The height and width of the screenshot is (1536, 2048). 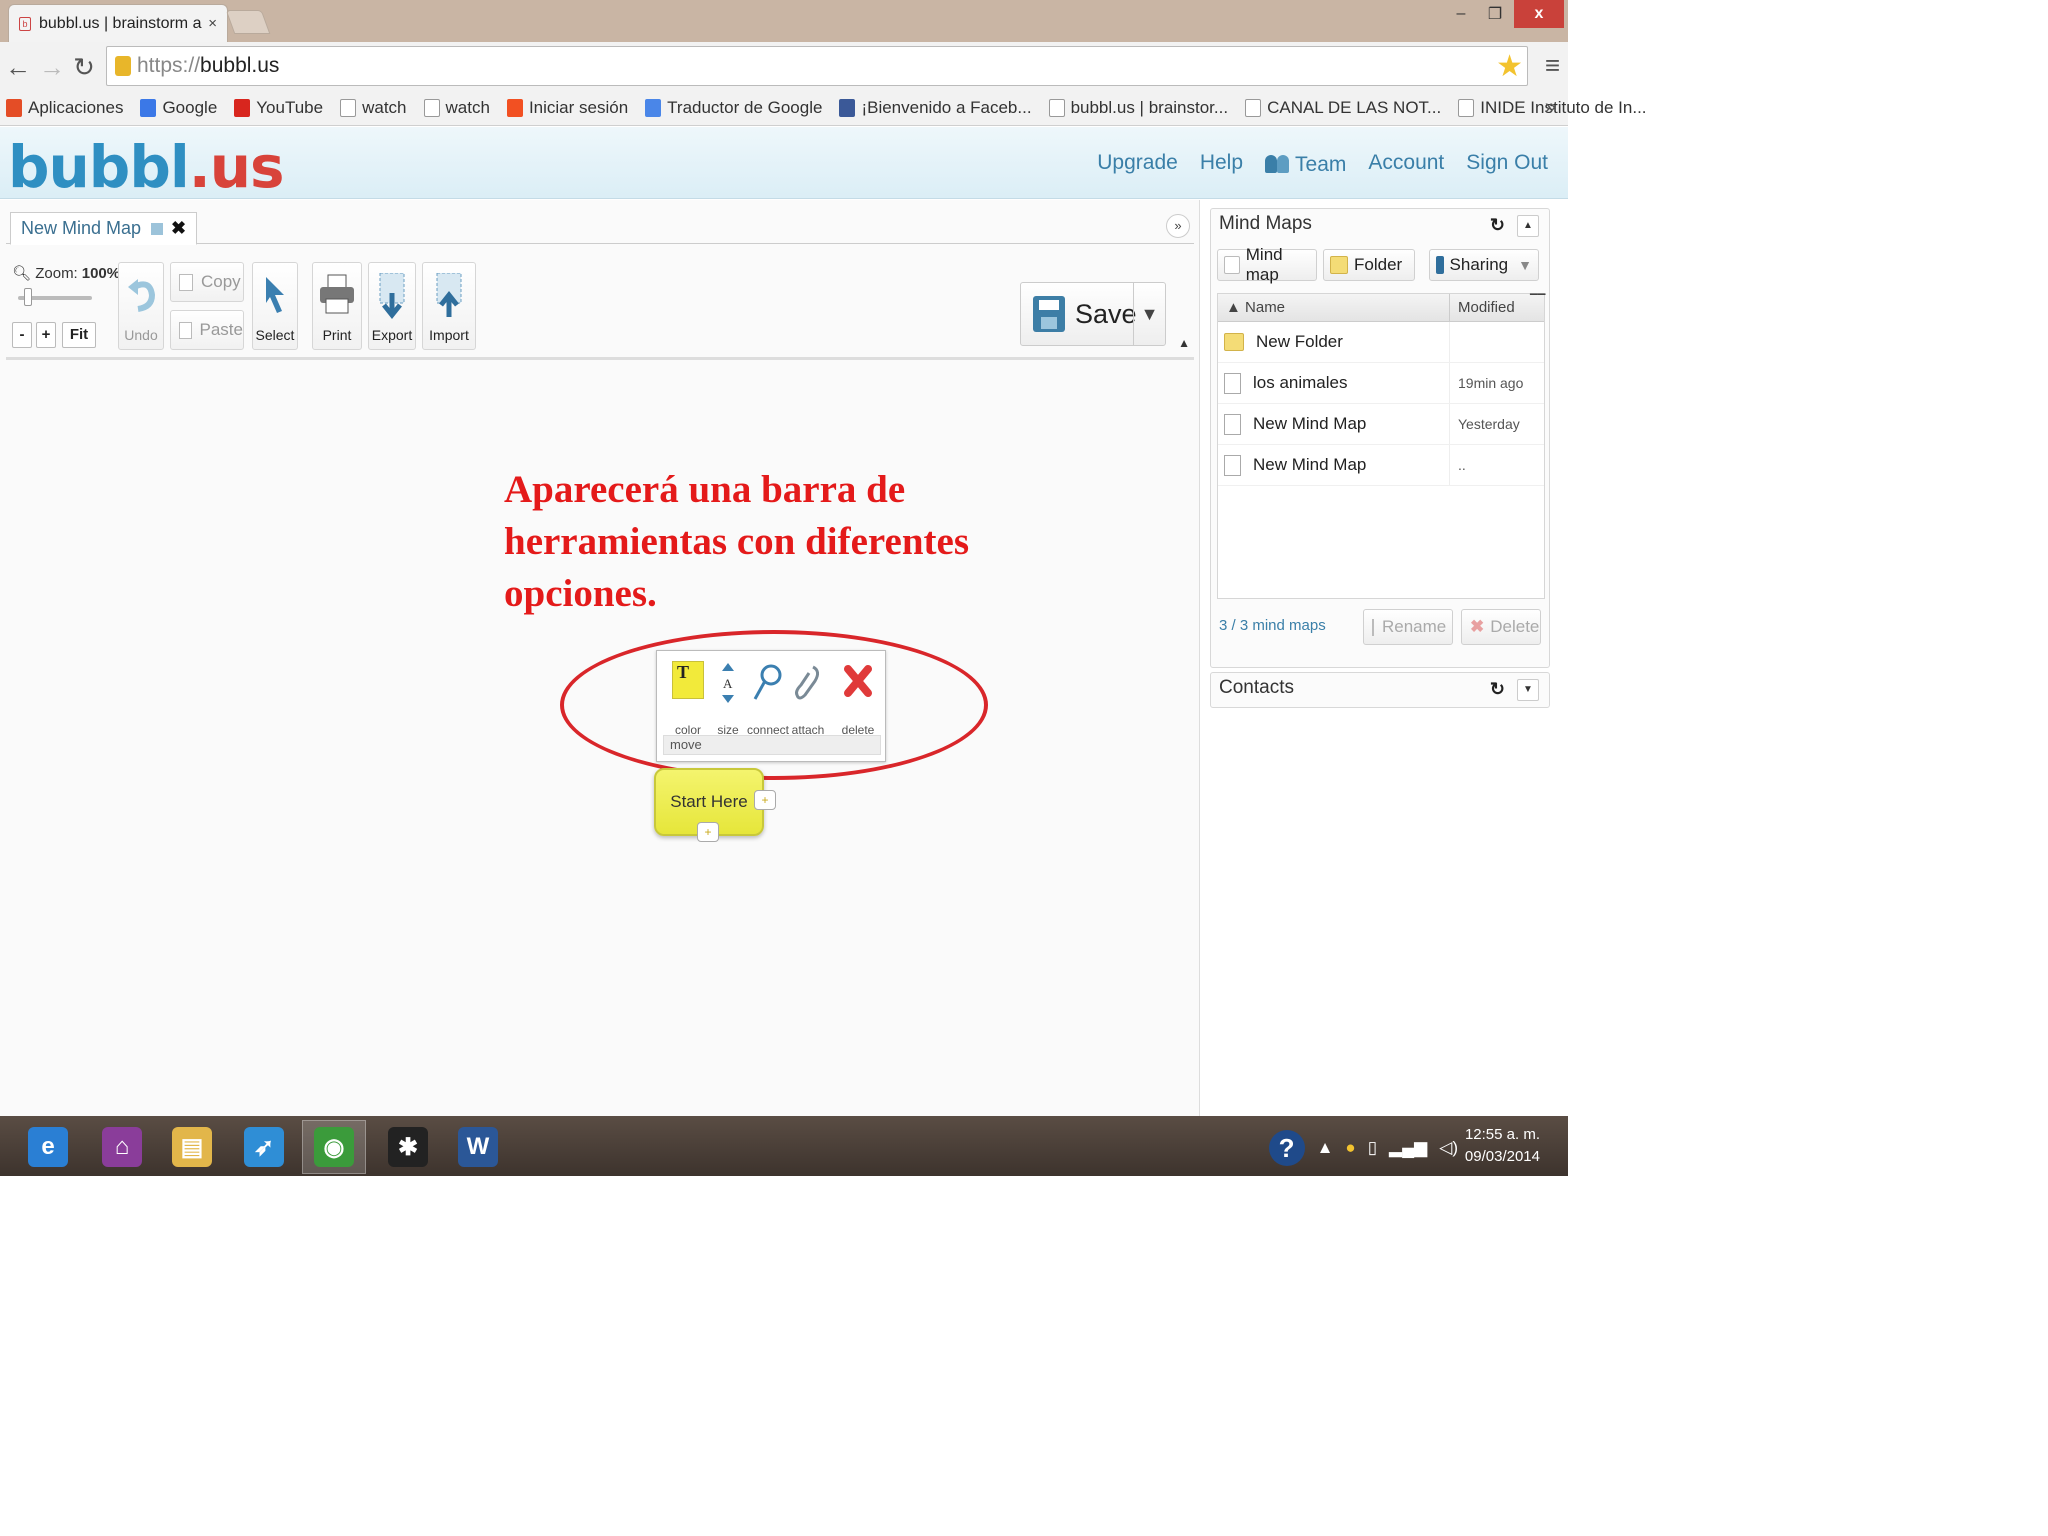 I want to click on ribbon-collapse-icon: ▲, so click(x=1184, y=343).